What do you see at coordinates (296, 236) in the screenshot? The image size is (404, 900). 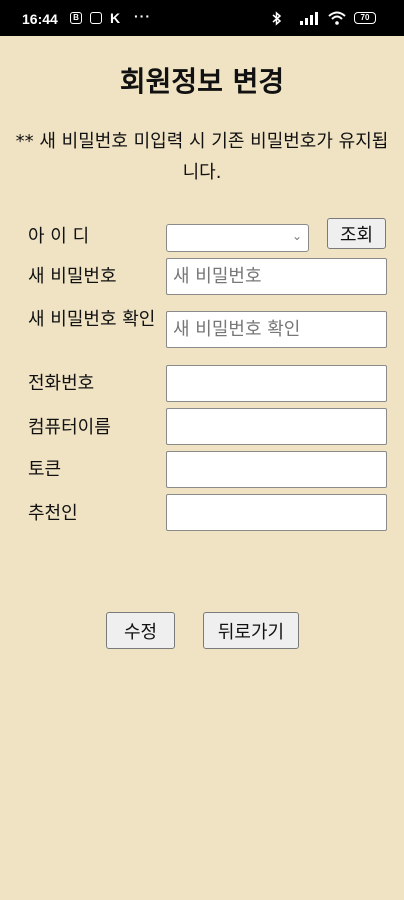 I see `chevron-down-icon: ⌄` at bounding box center [296, 236].